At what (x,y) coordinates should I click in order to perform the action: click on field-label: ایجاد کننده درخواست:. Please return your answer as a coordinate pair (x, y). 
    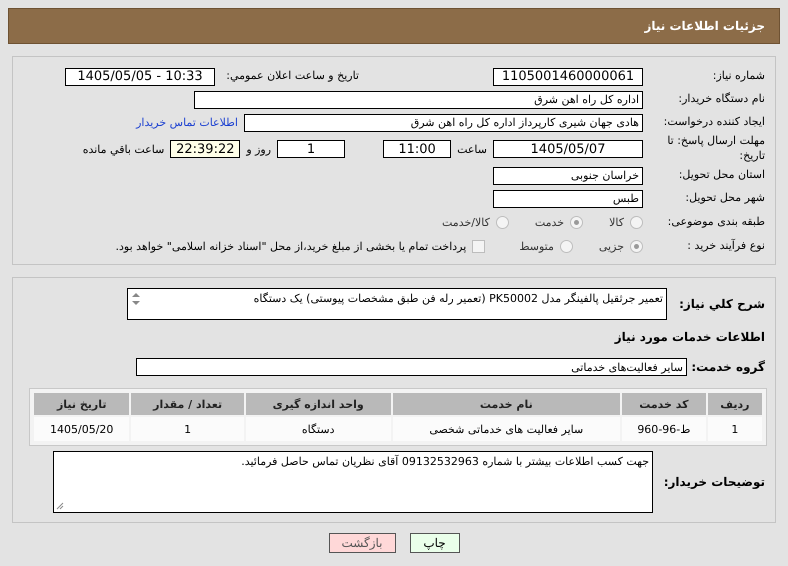
    Looking at the image, I should click on (714, 122).